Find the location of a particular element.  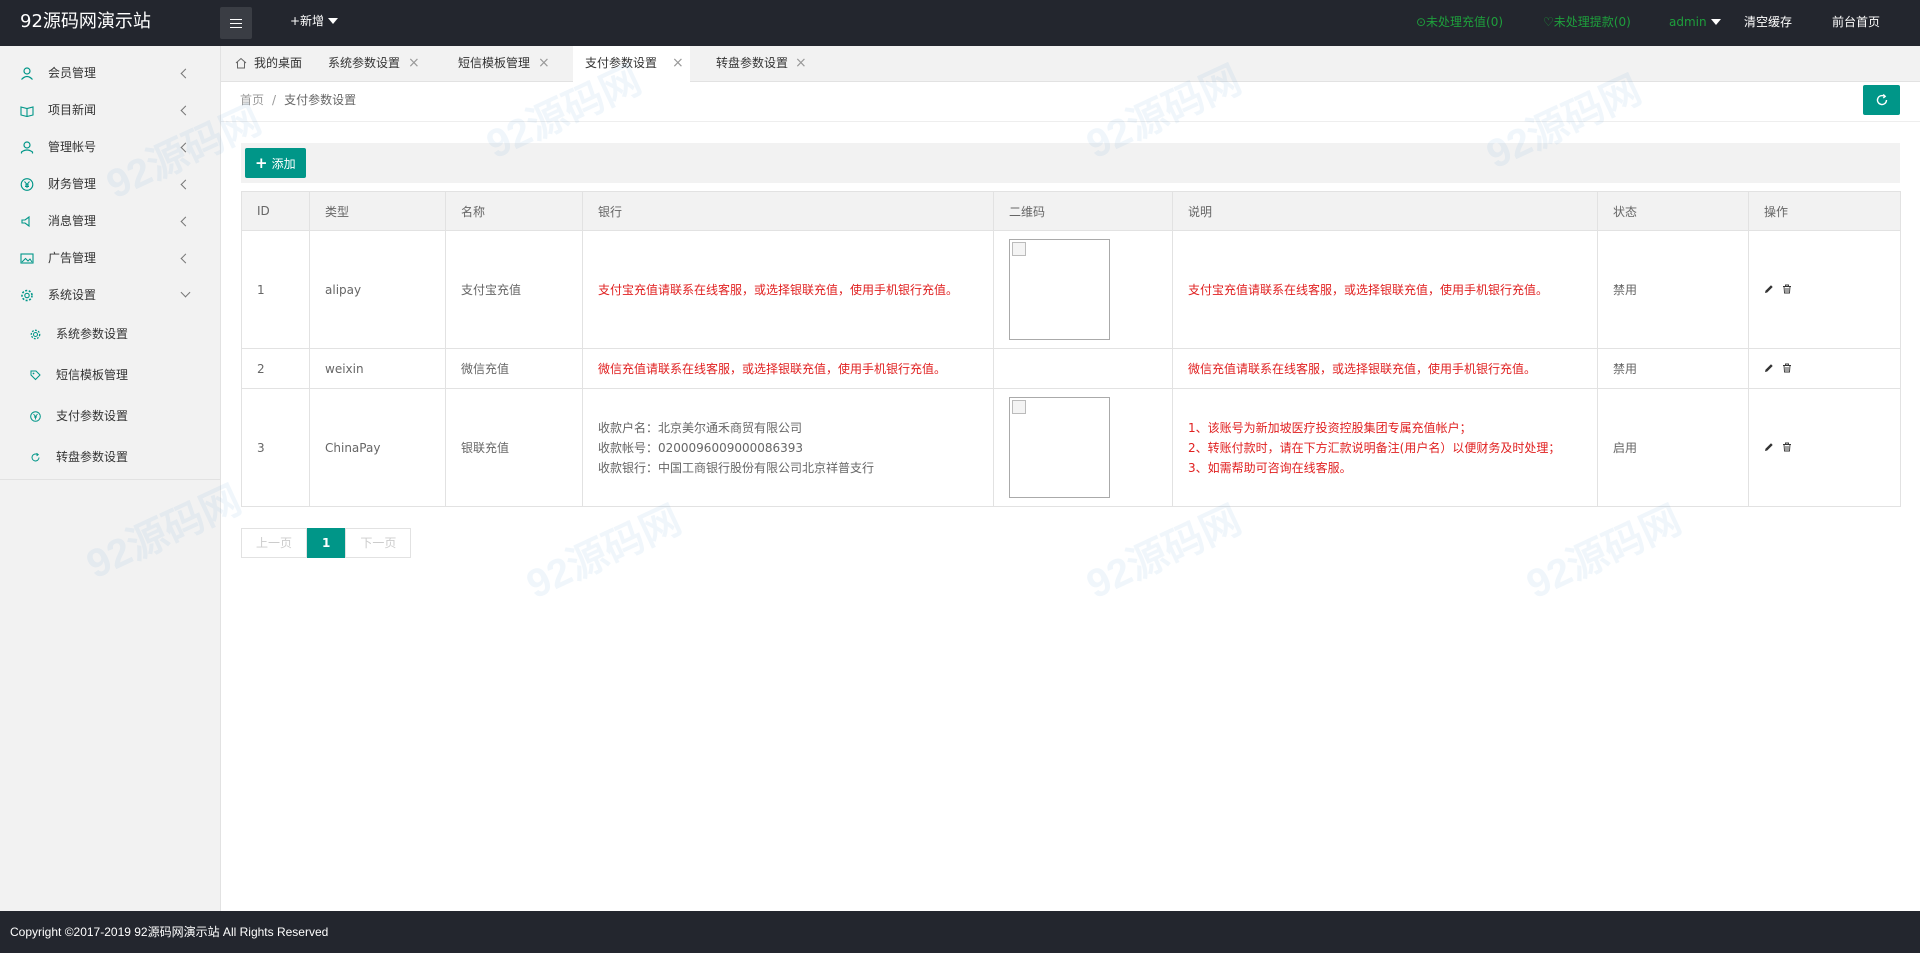

breadcrumb: 首页 / 支付参数设置 is located at coordinates (298, 102).